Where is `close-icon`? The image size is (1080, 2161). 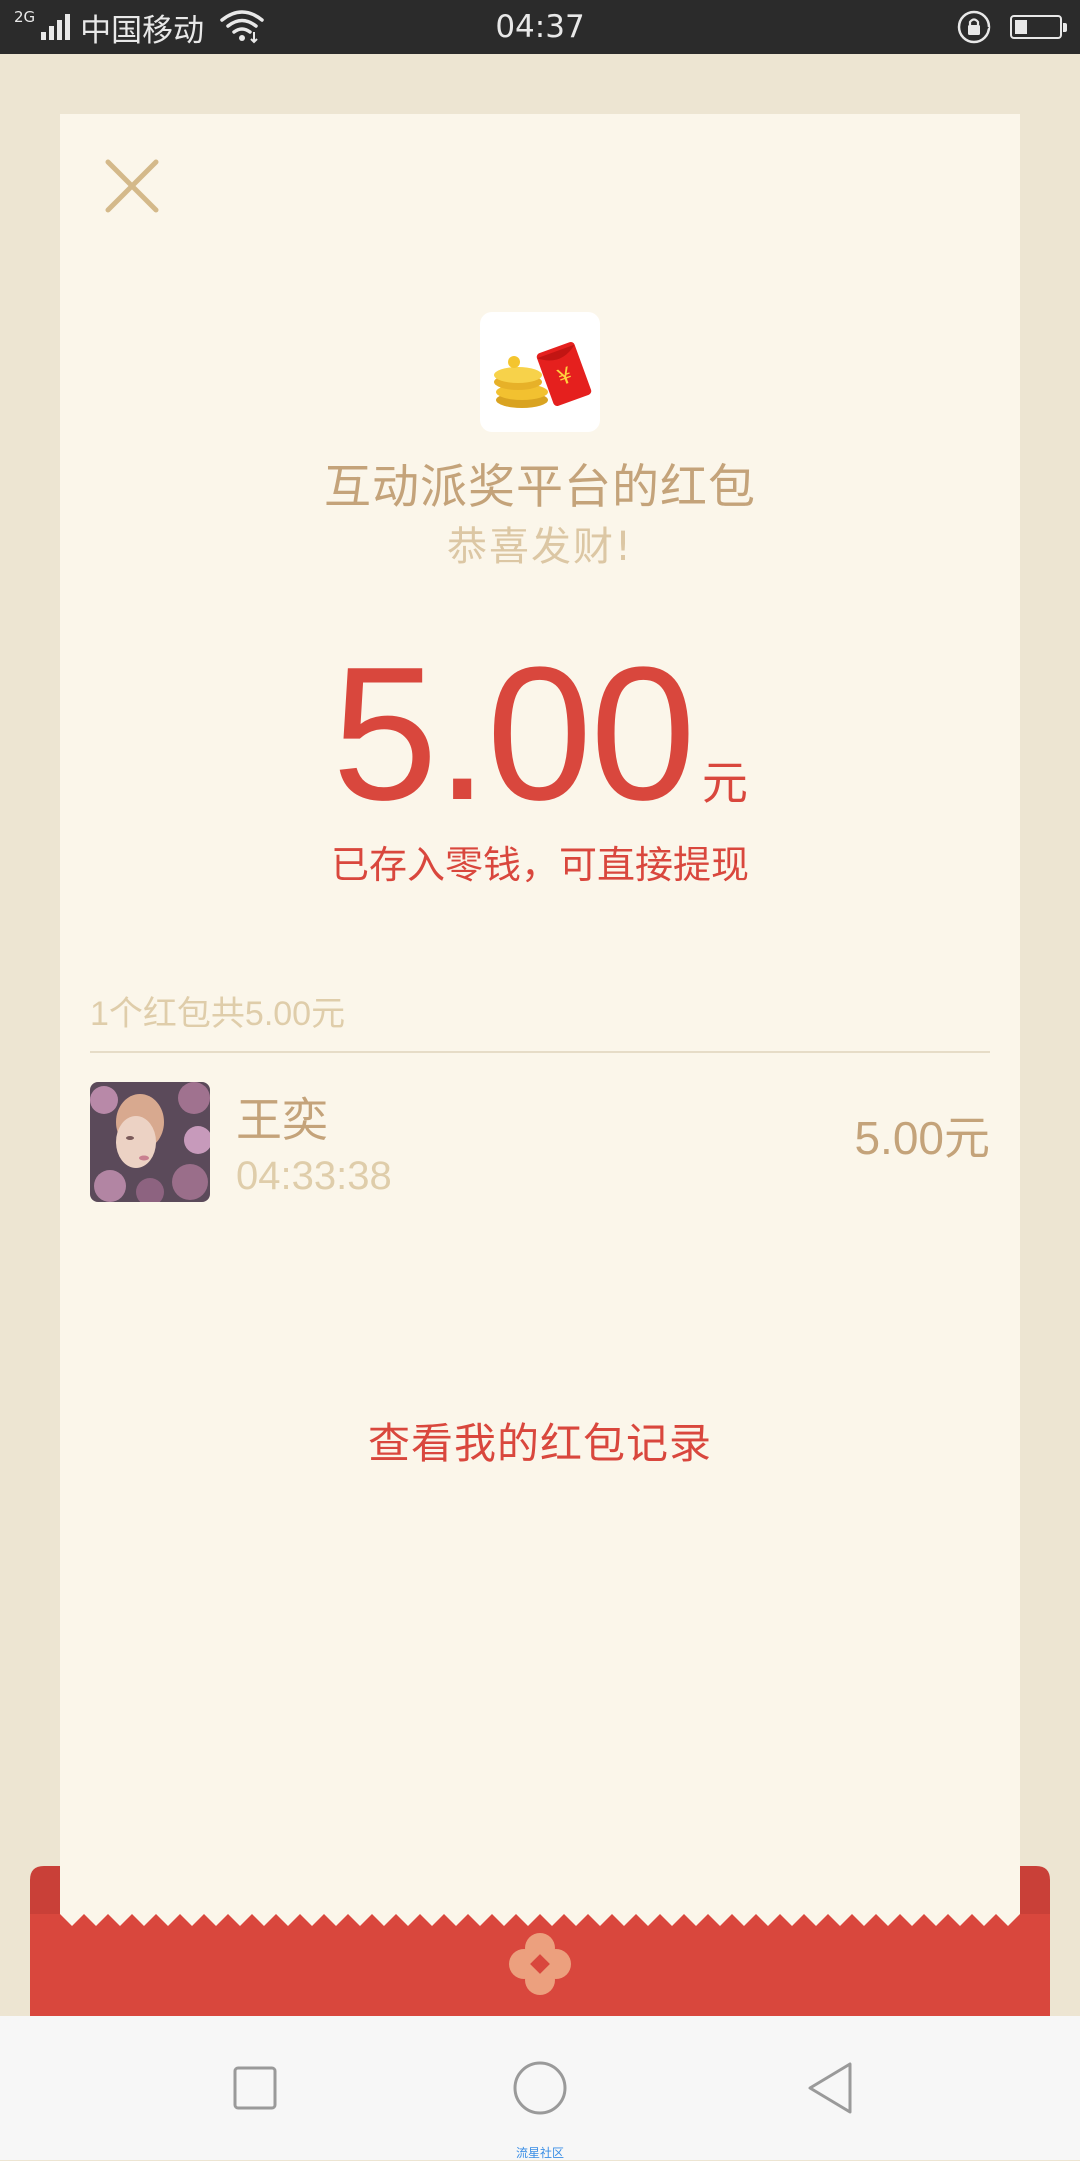 close-icon is located at coordinates (132, 186).